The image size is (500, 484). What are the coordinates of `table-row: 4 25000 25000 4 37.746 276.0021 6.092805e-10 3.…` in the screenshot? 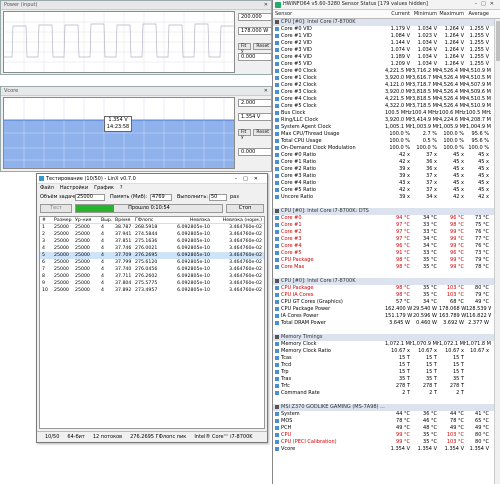 It's located at (152, 248).